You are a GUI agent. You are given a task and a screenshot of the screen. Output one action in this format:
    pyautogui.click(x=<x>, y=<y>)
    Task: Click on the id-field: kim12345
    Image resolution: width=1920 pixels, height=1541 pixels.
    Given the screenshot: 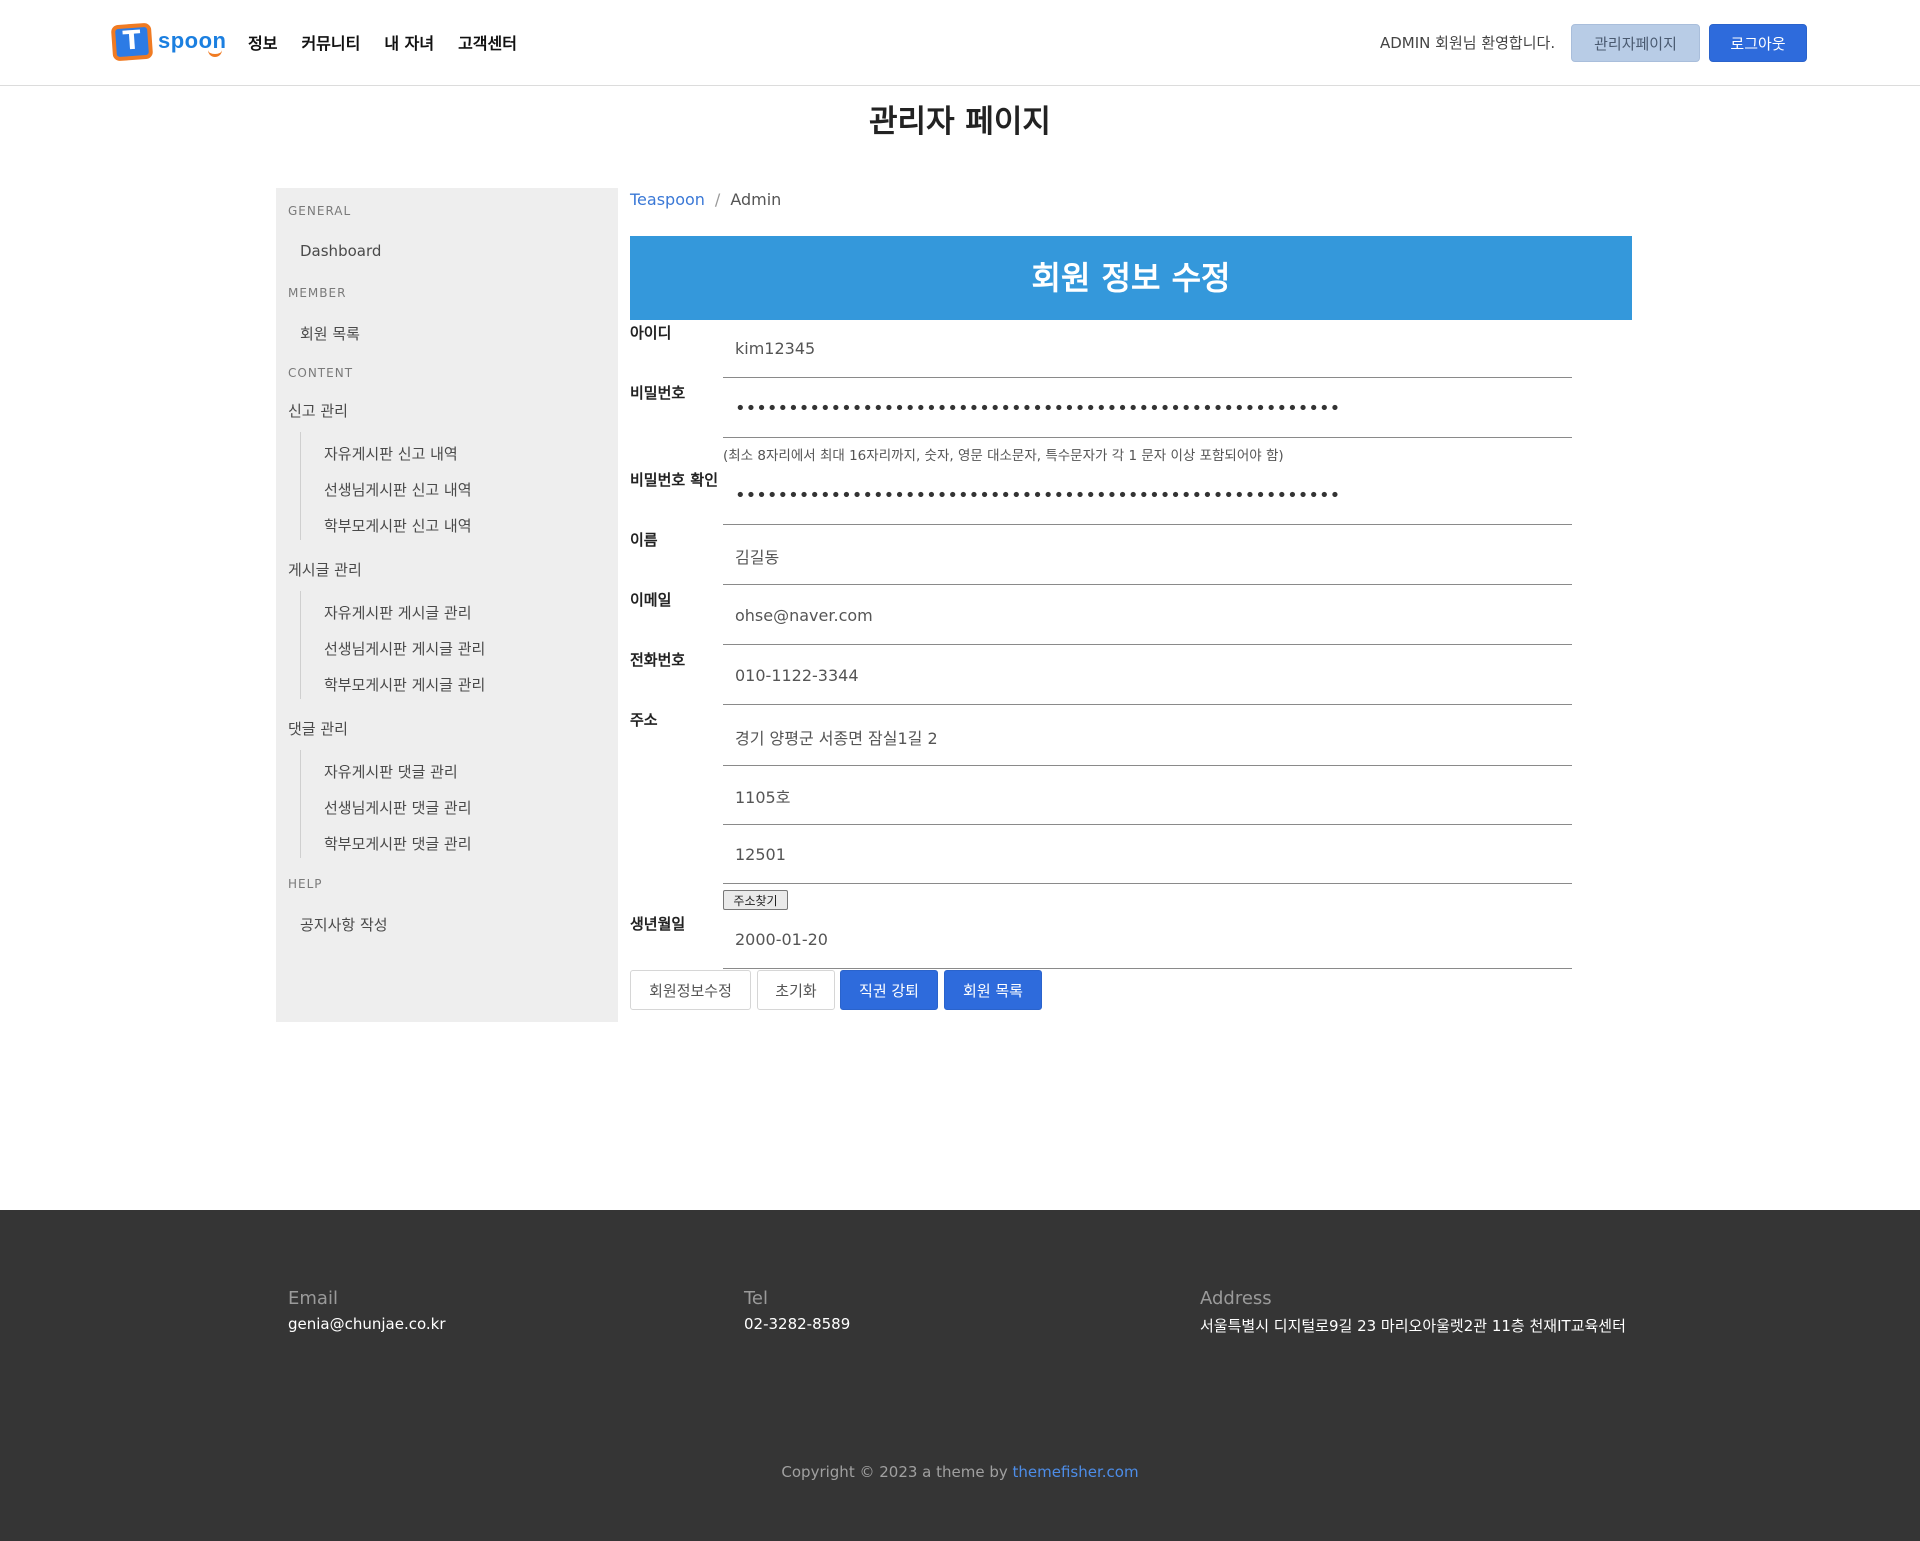 What is the action you would take?
    pyautogui.click(x=1147, y=349)
    